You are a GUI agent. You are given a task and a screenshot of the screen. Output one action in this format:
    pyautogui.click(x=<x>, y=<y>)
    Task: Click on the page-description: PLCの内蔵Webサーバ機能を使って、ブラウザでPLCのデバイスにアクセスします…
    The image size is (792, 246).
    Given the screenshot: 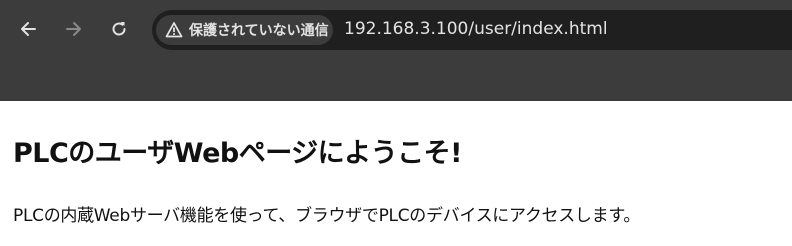 What is the action you would take?
    pyautogui.click(x=327, y=216)
    